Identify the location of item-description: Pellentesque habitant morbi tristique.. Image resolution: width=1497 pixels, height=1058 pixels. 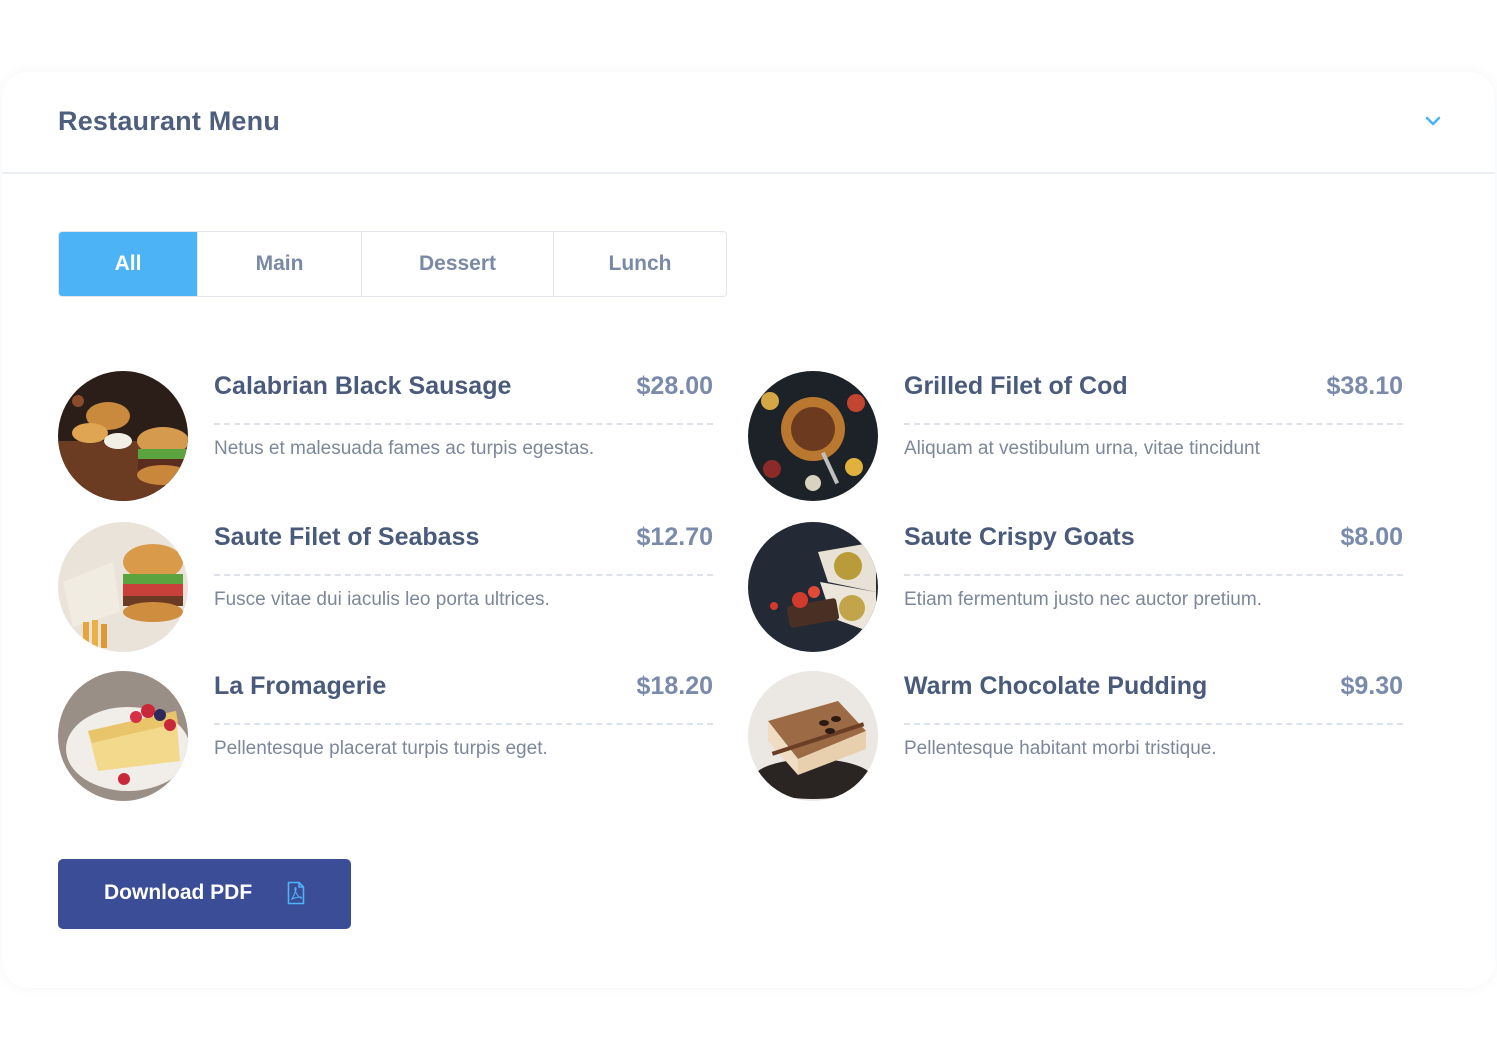
(1060, 748).